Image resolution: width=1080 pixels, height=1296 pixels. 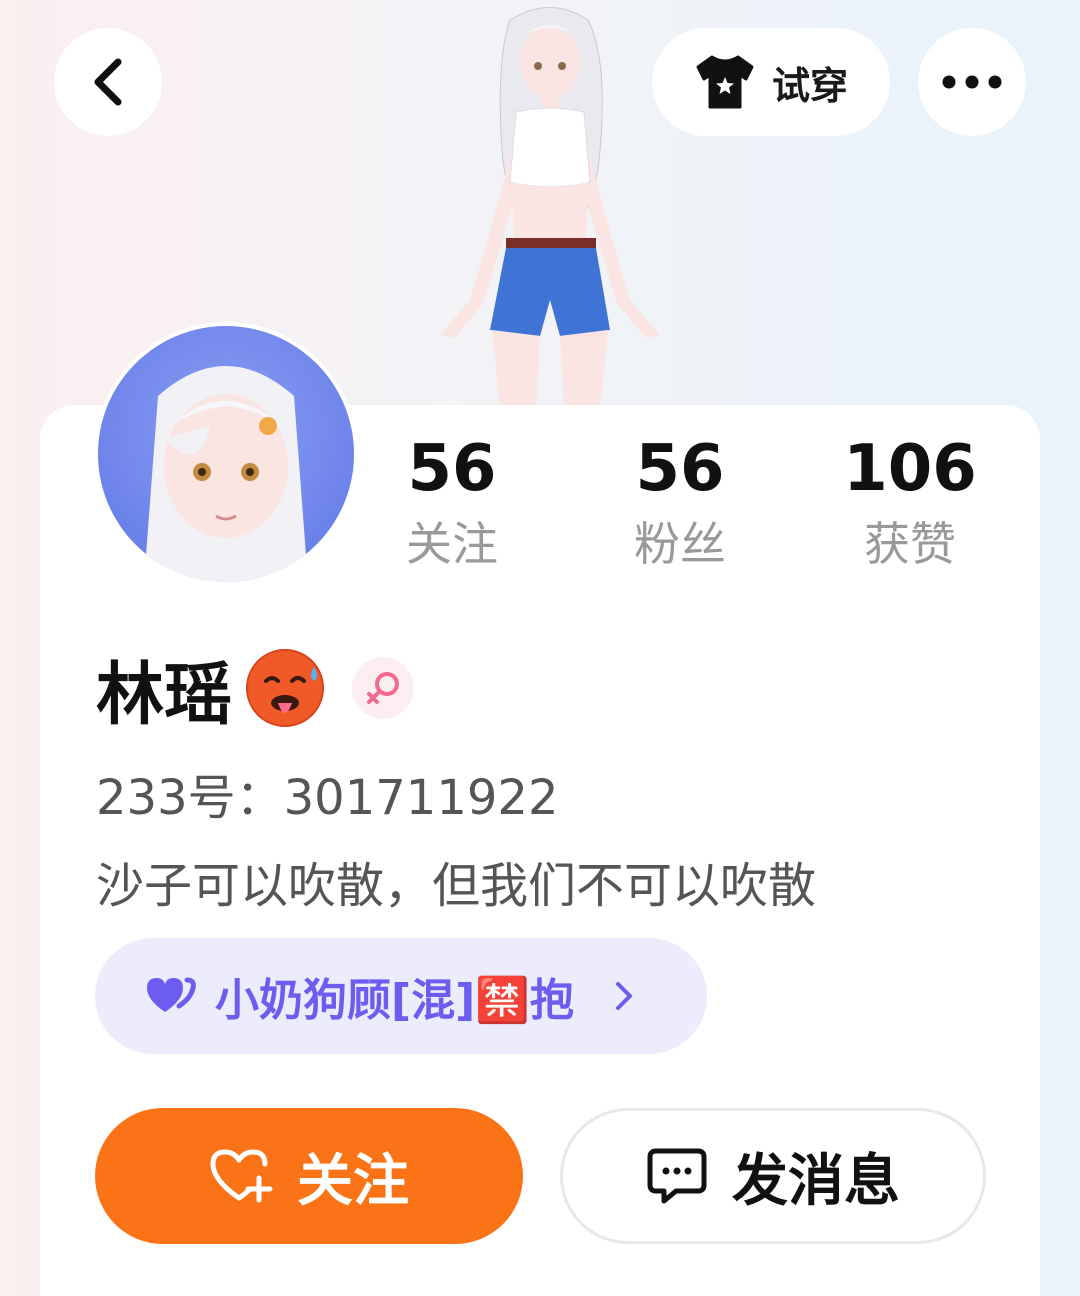 What do you see at coordinates (190, 798) in the screenshot?
I see `user-id-label: 233号：` at bounding box center [190, 798].